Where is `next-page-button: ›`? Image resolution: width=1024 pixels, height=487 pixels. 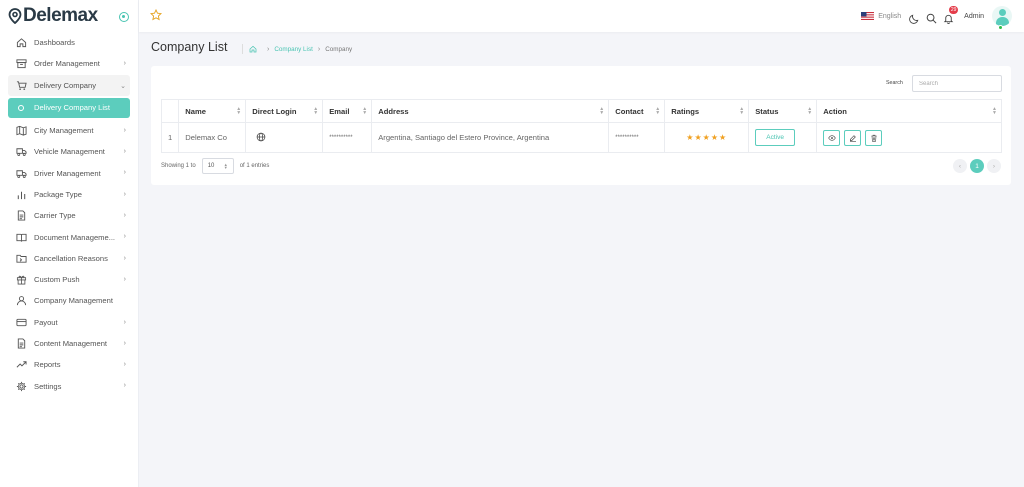
next-page-button: › is located at coordinates (994, 166).